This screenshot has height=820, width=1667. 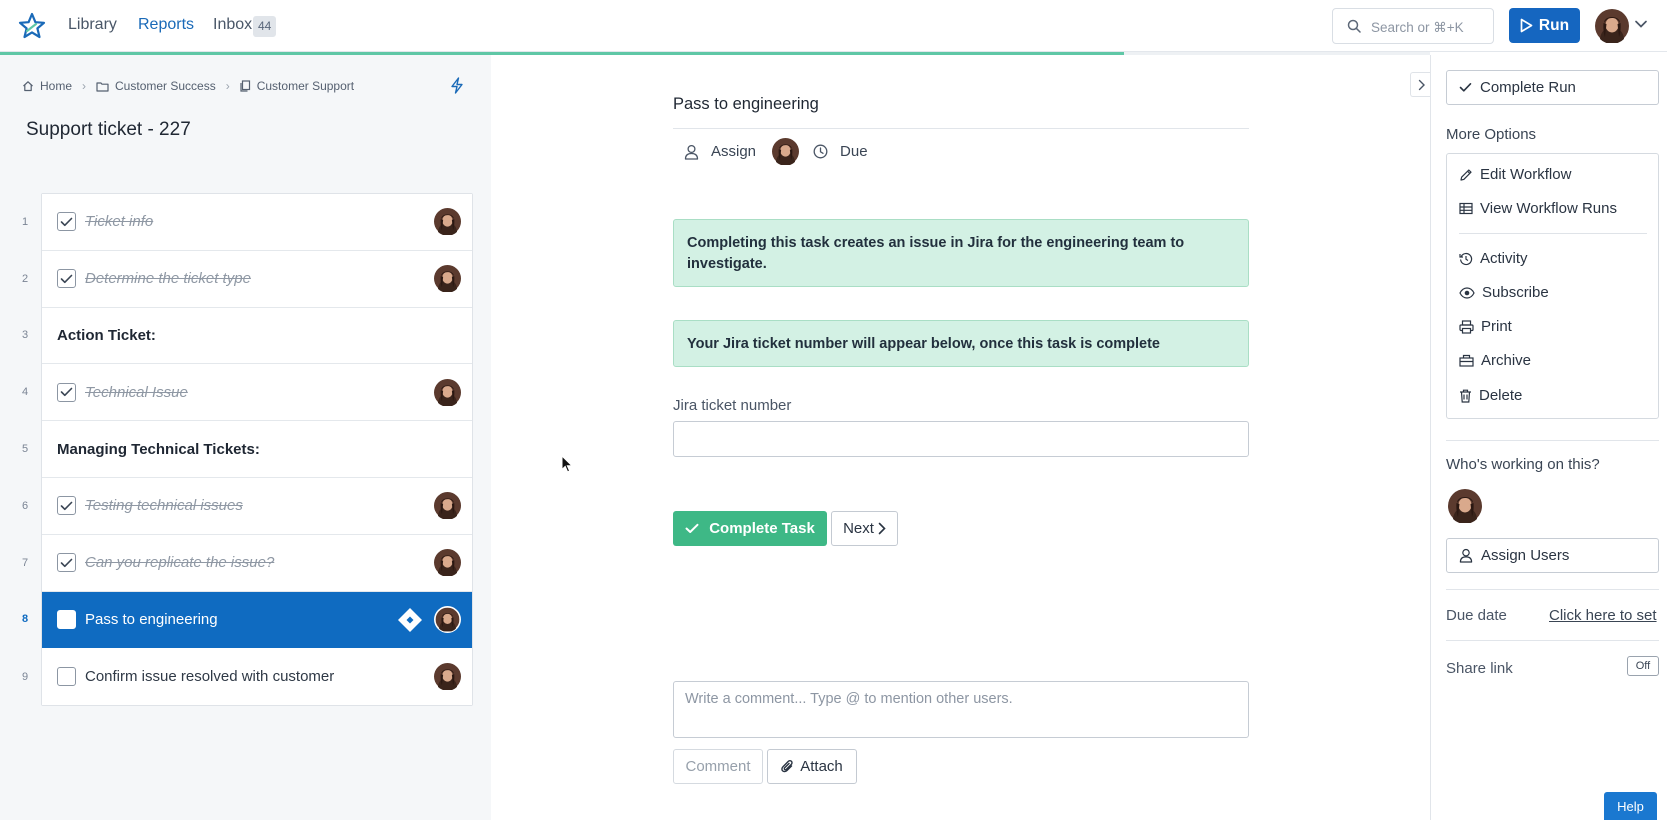 I want to click on nav-reports: Reports, so click(x=166, y=25).